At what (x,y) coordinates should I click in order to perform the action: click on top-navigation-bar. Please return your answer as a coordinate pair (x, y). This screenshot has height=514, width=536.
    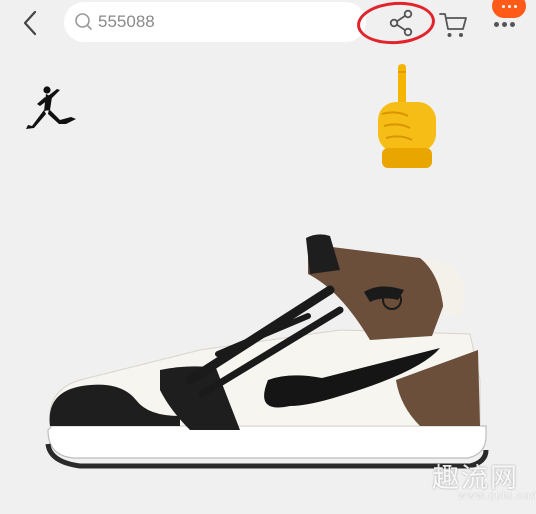
    Looking at the image, I should click on (268, 24).